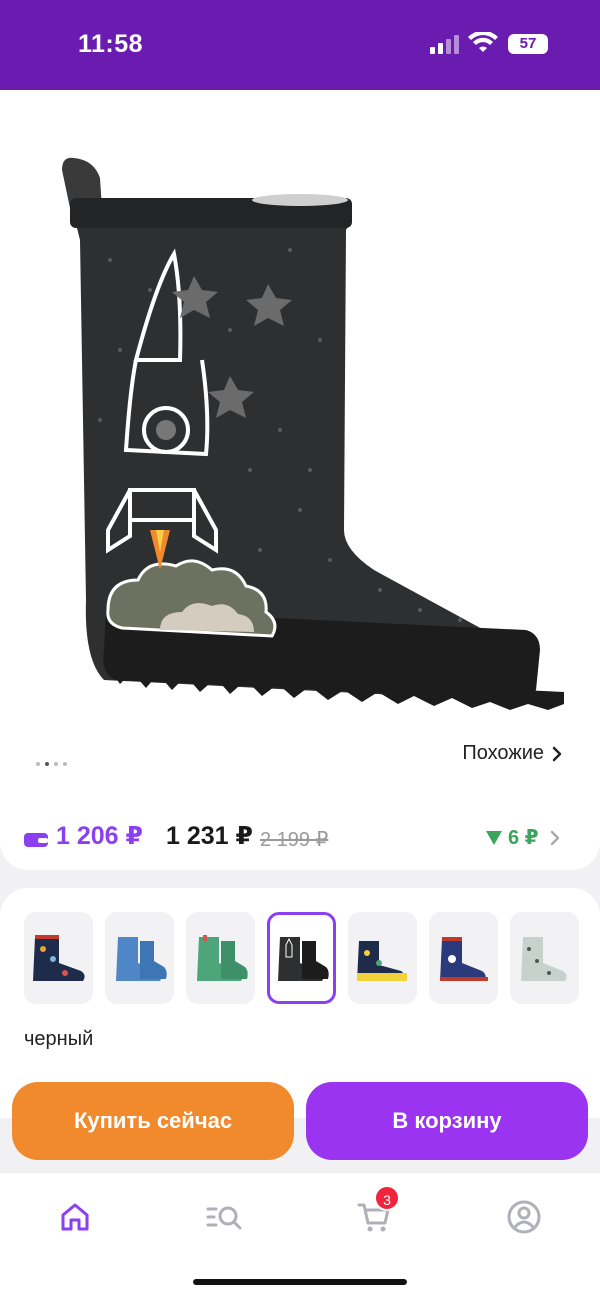  I want to click on back-button, so click(38, 136).